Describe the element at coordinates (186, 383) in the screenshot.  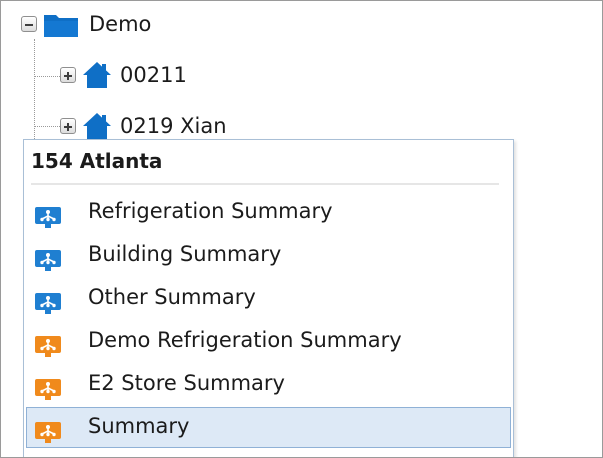
I see `menu-item-label: E2 Store Summary` at that location.